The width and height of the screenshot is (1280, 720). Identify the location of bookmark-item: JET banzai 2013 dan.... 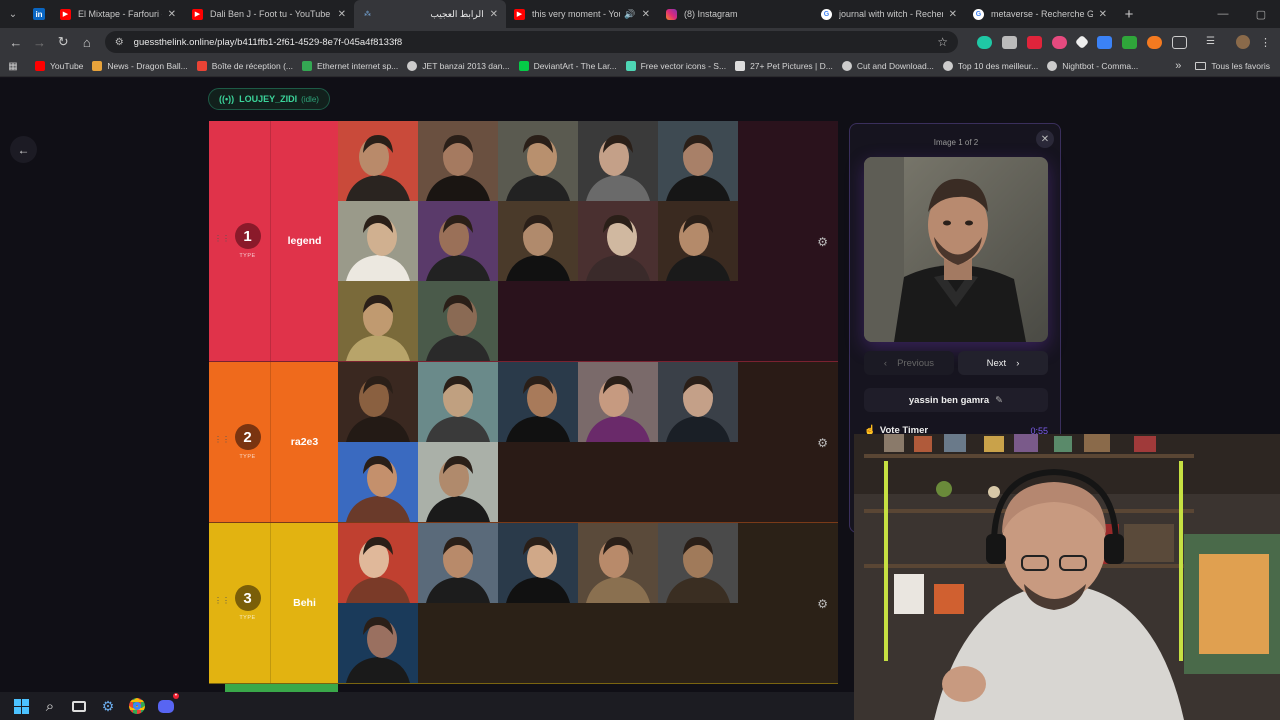
(458, 66).